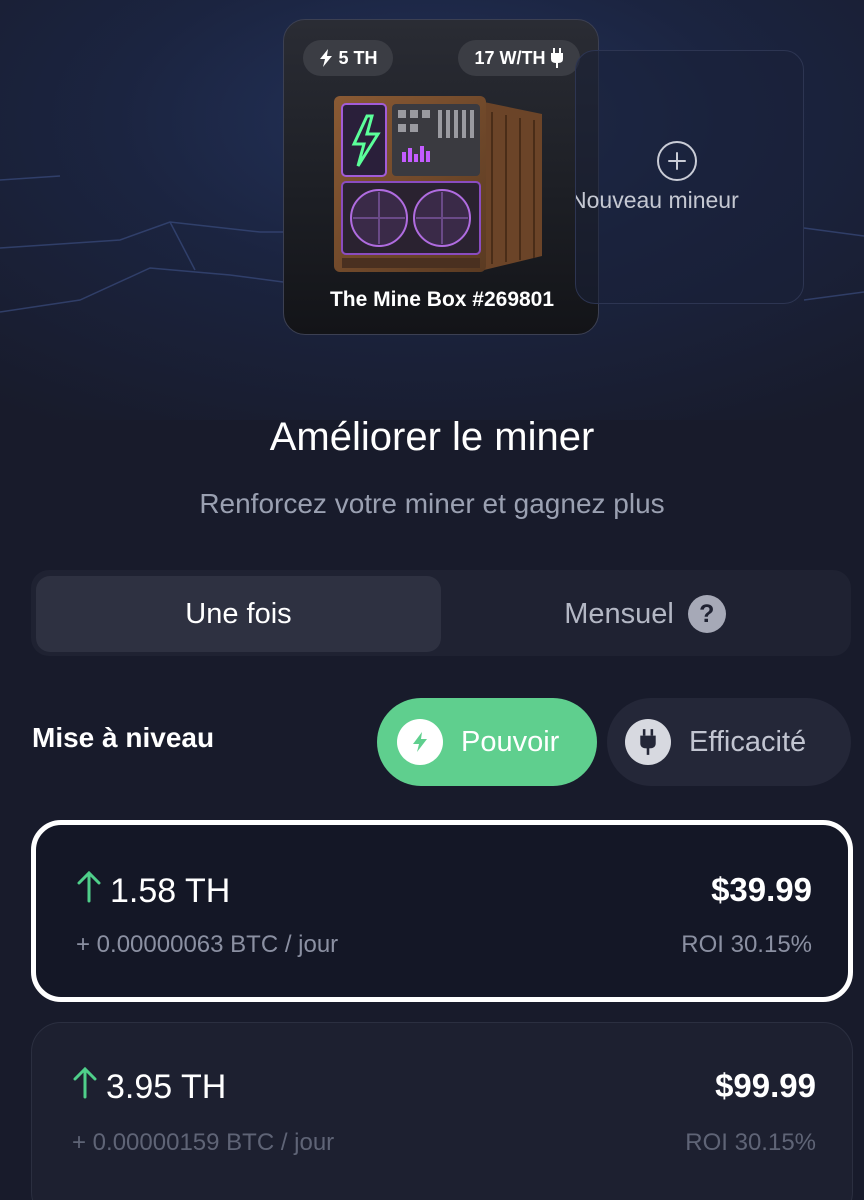 The image size is (864, 1200). I want to click on upgrade-power-button: Pouvoir, so click(487, 742).